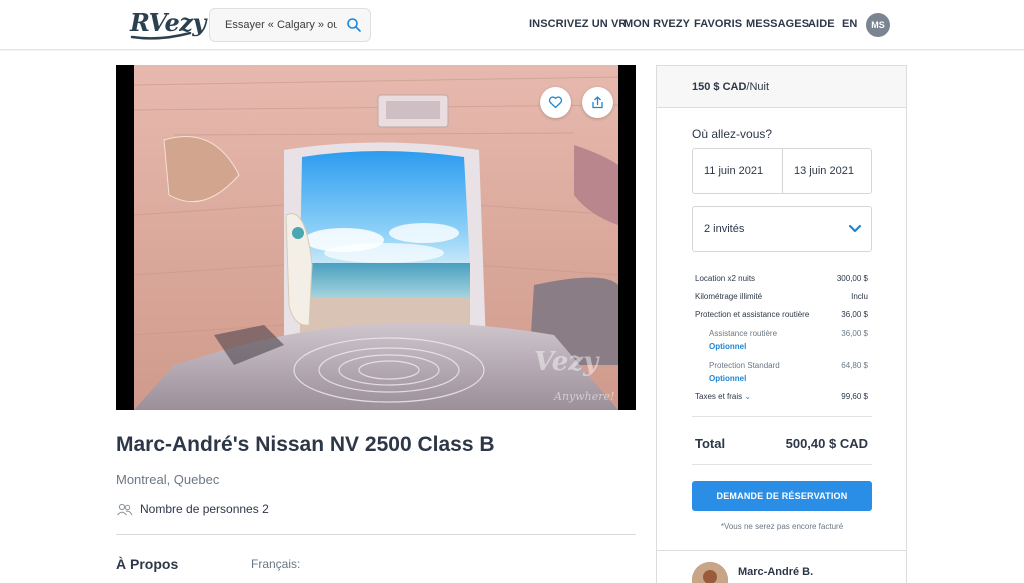 The height and width of the screenshot is (583, 1024). What do you see at coordinates (782, 464) in the screenshot?
I see `total-divider-bottom` at bounding box center [782, 464].